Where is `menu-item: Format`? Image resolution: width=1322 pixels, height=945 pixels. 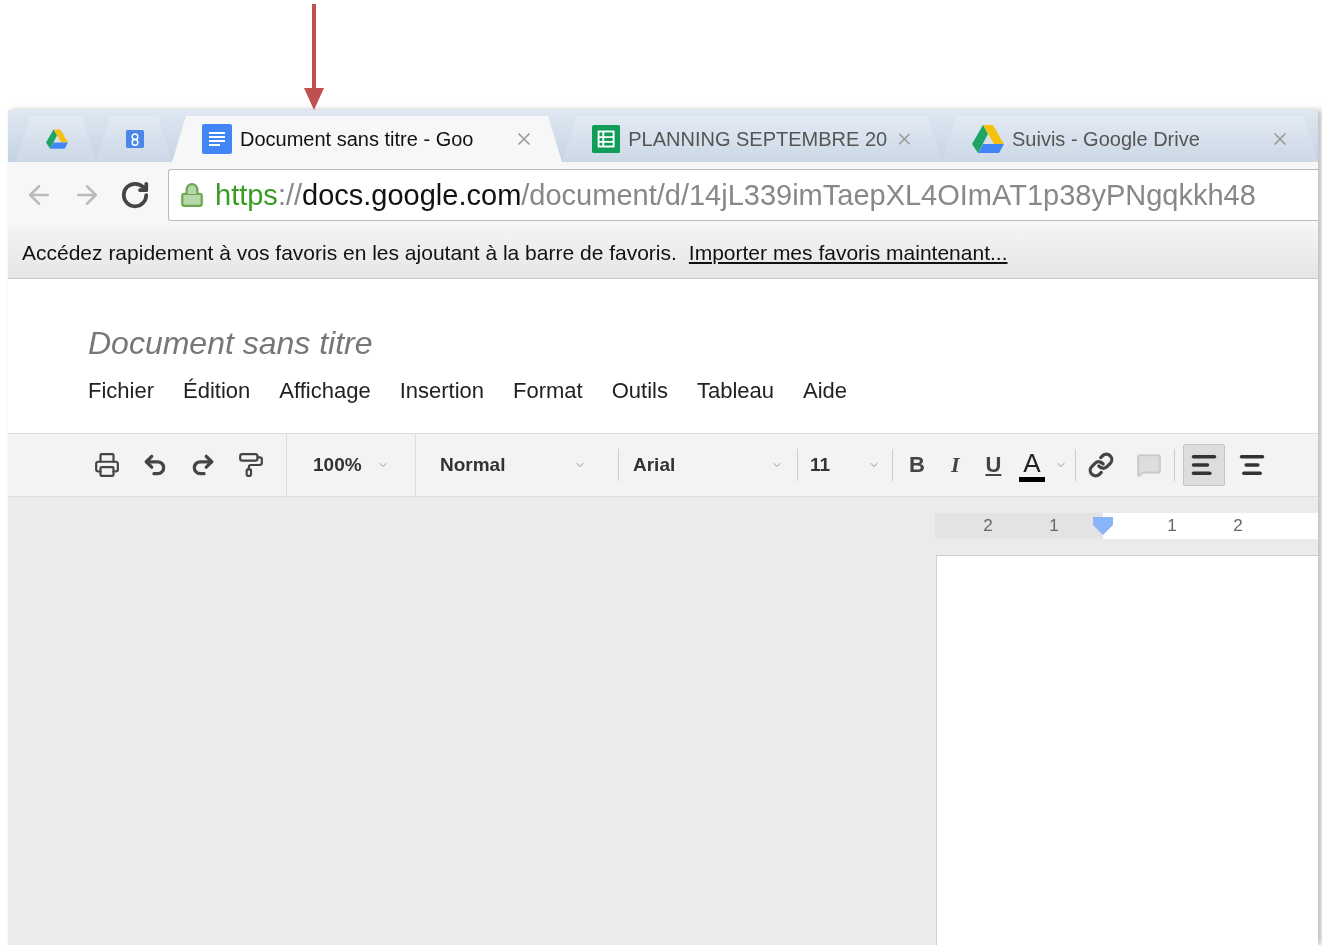 menu-item: Format is located at coordinates (548, 391).